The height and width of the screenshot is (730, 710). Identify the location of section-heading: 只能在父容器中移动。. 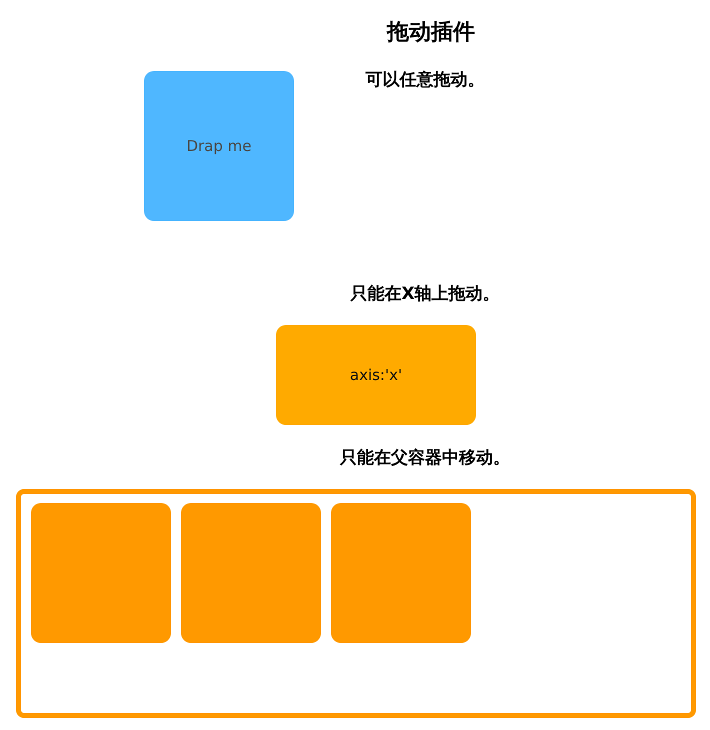
(425, 458).